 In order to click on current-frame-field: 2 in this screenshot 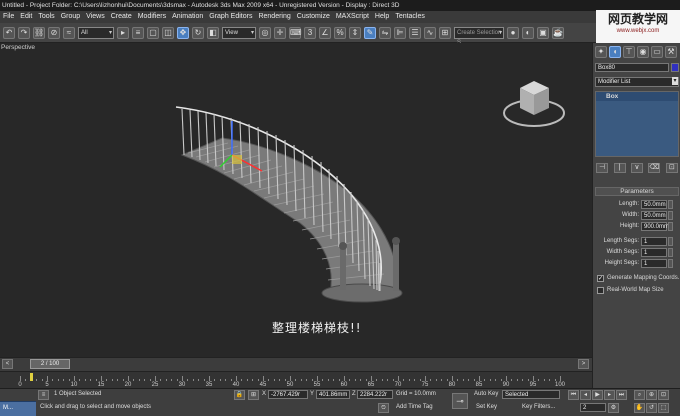, I will do `click(593, 407)`.